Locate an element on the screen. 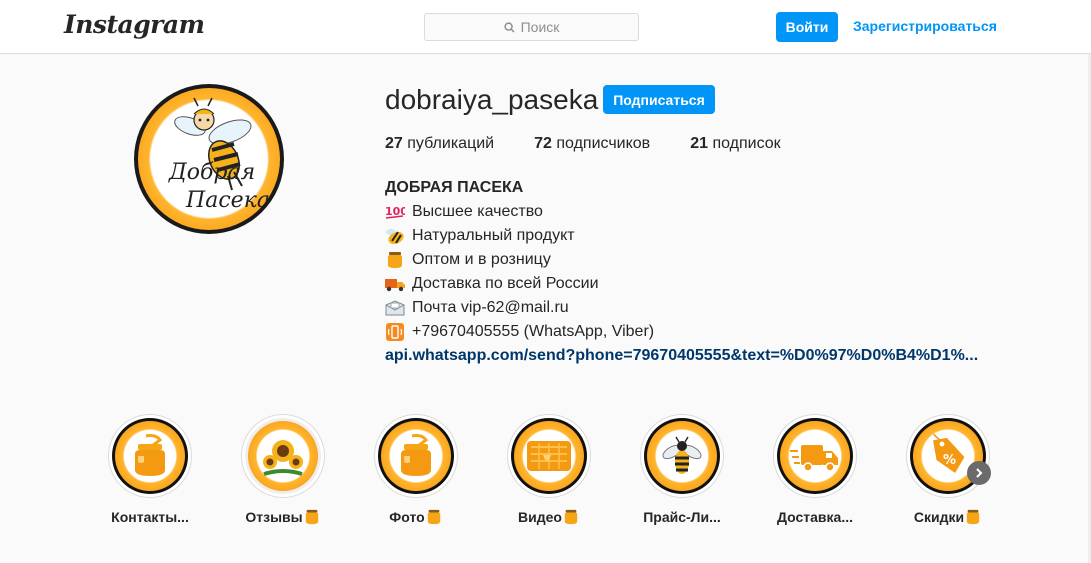 This screenshot has width=1091, height=563. avatar-text-line-2: Пасека is located at coordinates (228, 200).